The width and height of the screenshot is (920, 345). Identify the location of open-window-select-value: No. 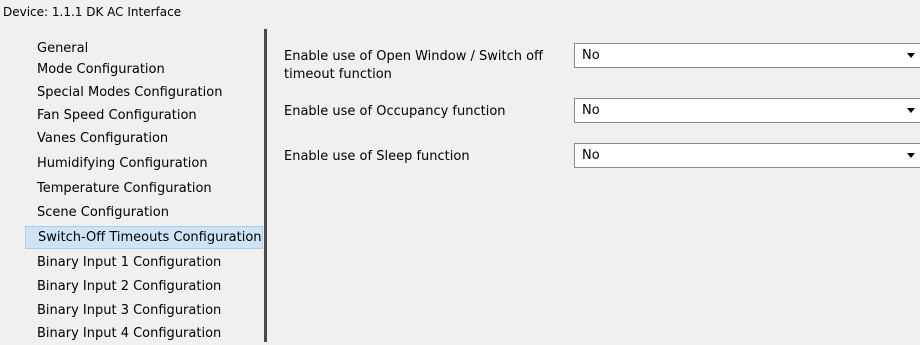
(591, 55).